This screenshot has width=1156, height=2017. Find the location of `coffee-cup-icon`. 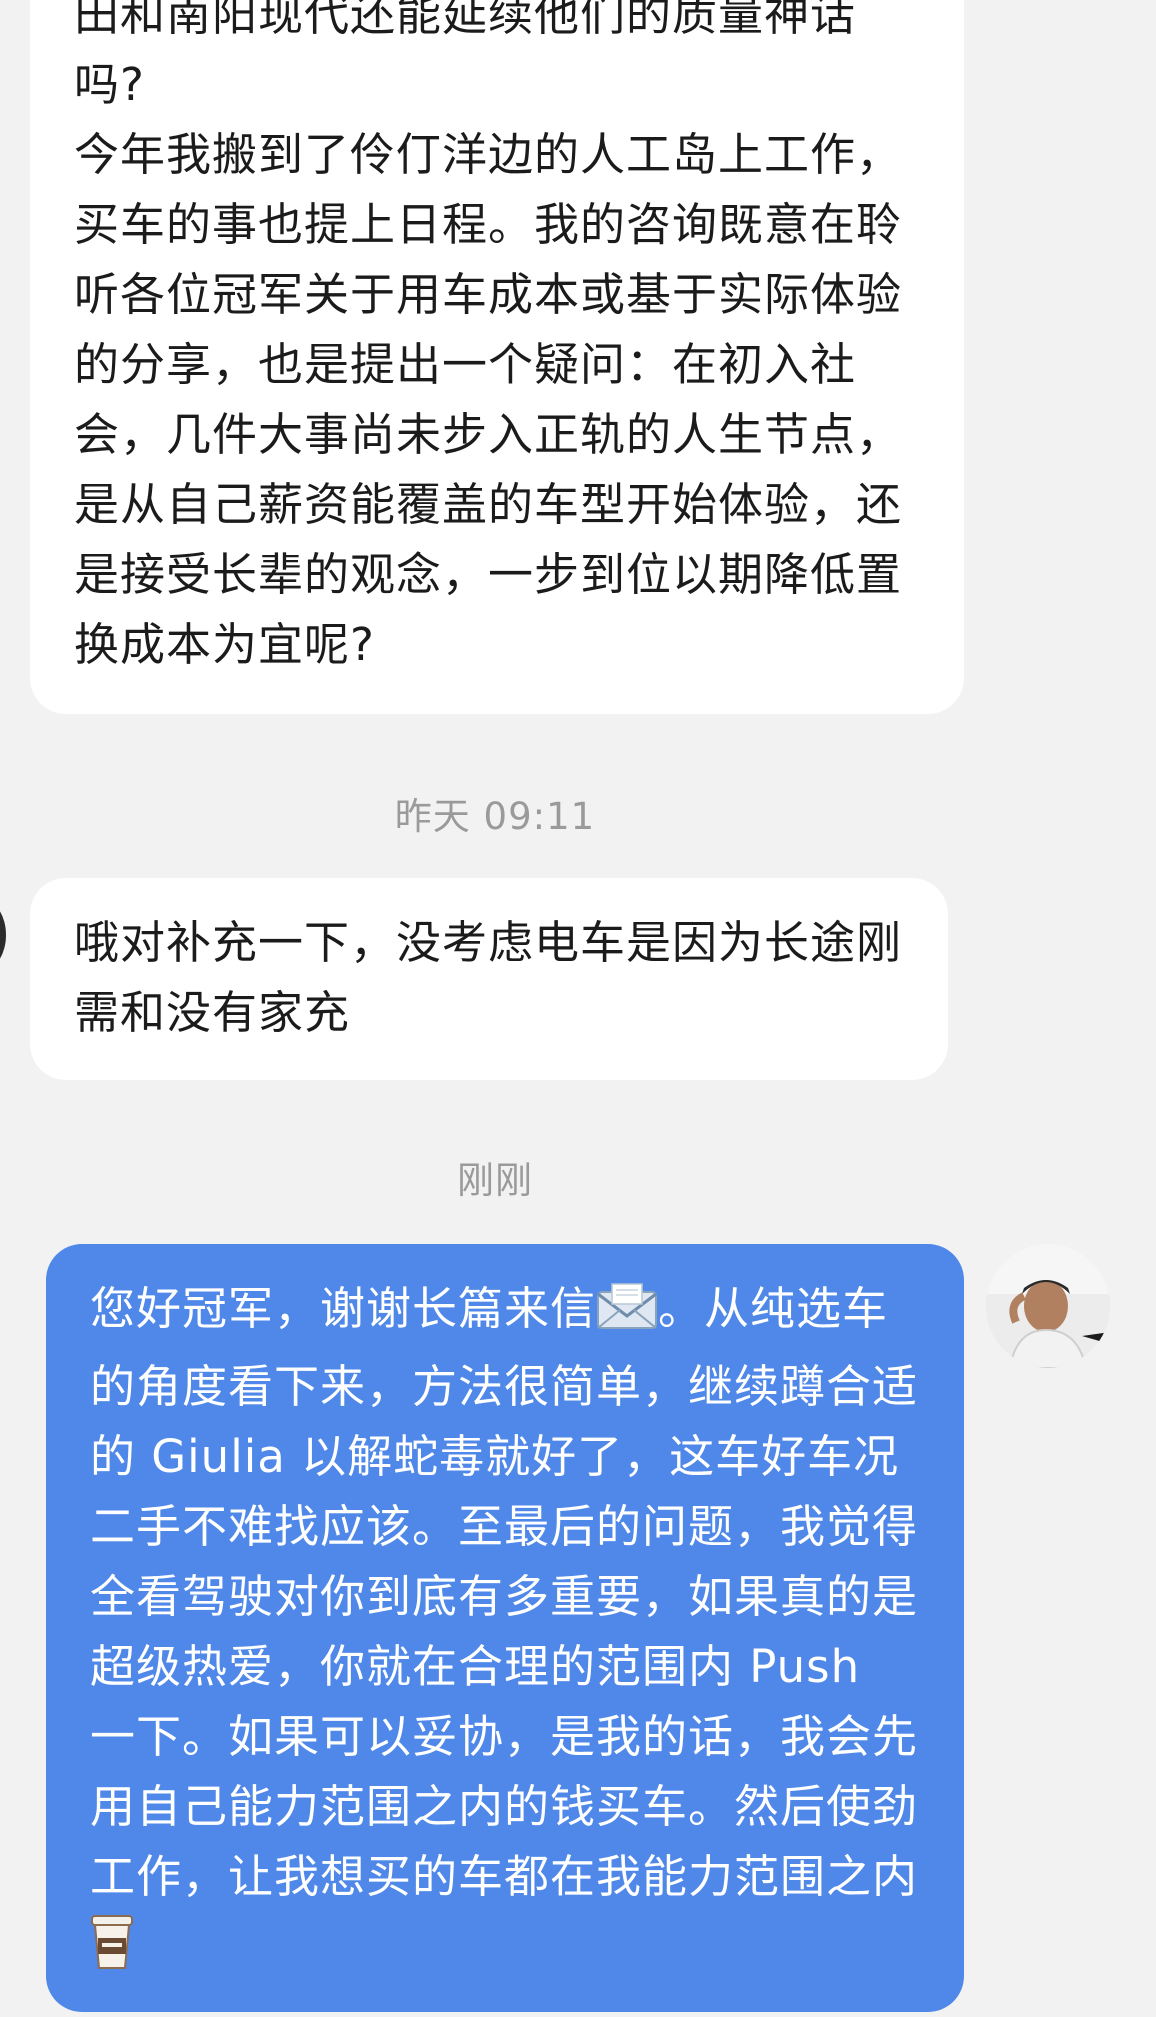

coffee-cup-icon is located at coordinates (112, 1952).